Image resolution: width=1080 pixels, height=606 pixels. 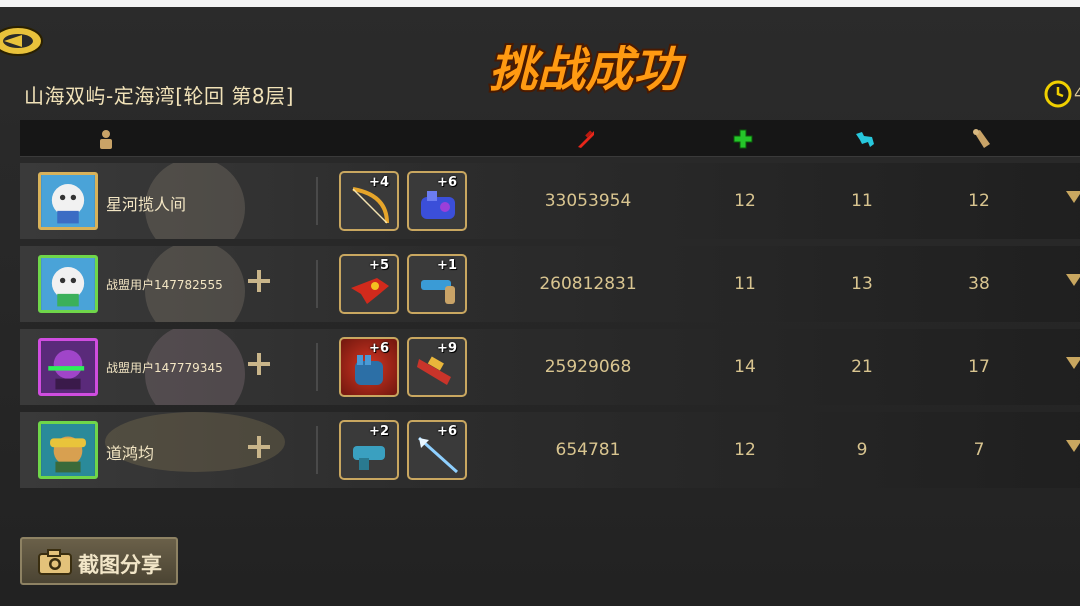 I want to click on gun-icon, so click(x=438, y=292).